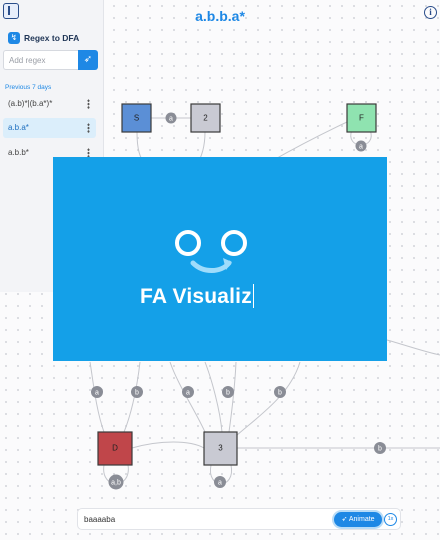  I want to click on edge-label-to-3-b1: b, so click(228, 392).